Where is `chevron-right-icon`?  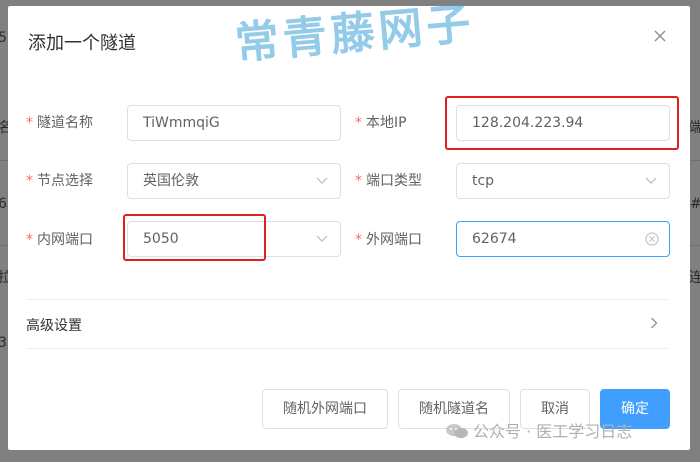
chevron-right-icon is located at coordinates (654, 323).